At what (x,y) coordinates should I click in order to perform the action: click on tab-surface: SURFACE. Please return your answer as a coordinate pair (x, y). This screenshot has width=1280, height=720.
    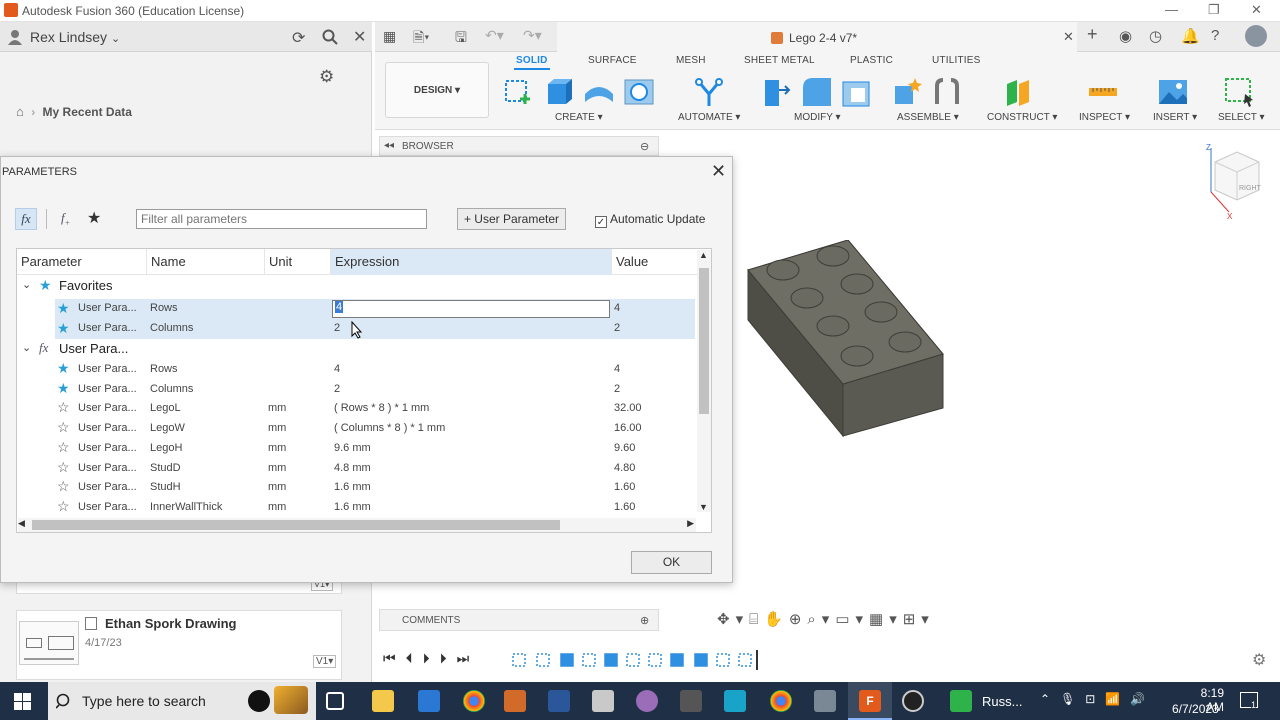
    Looking at the image, I should click on (612, 60).